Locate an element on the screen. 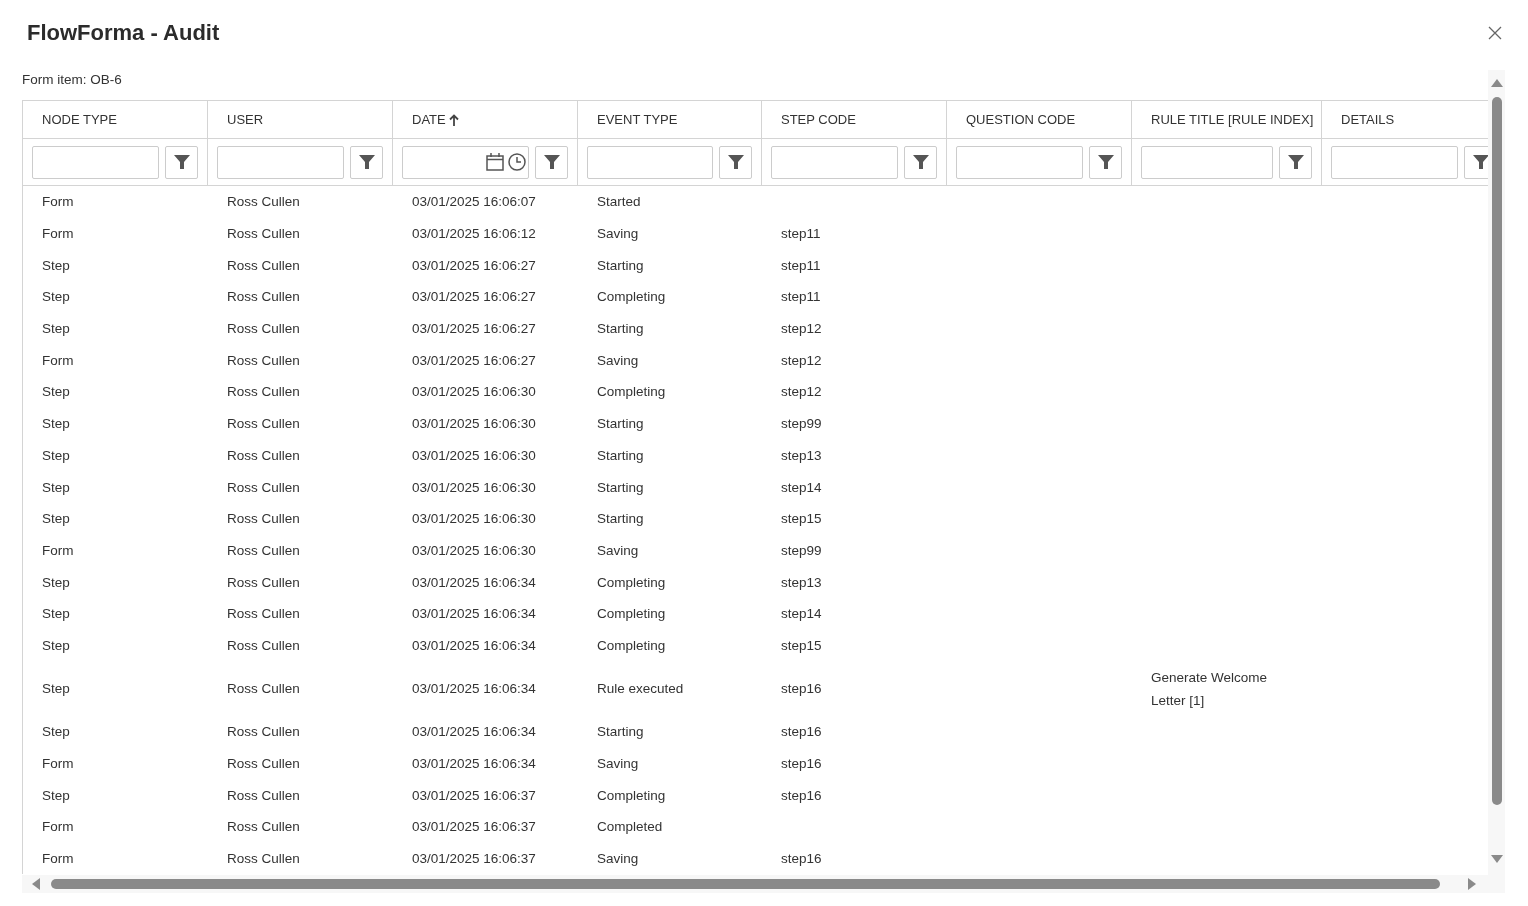 The width and height of the screenshot is (1528, 906). column-header: DATE is located at coordinates (485, 119).